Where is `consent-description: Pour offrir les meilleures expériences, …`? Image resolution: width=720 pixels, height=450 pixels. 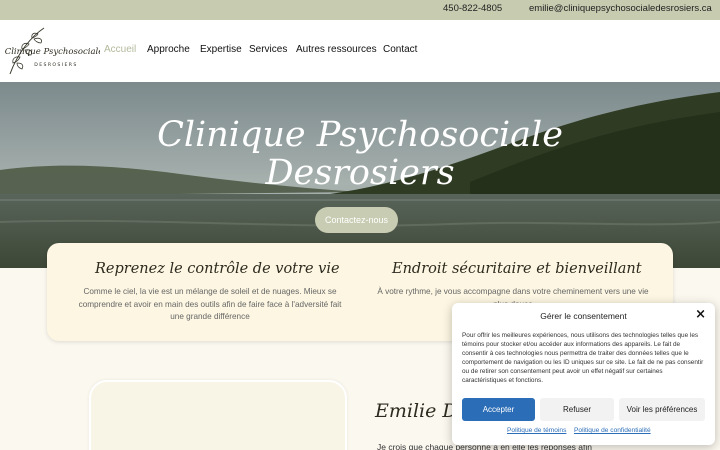 consent-description: Pour offrir les meilleures expériences, … is located at coordinates (583, 358).